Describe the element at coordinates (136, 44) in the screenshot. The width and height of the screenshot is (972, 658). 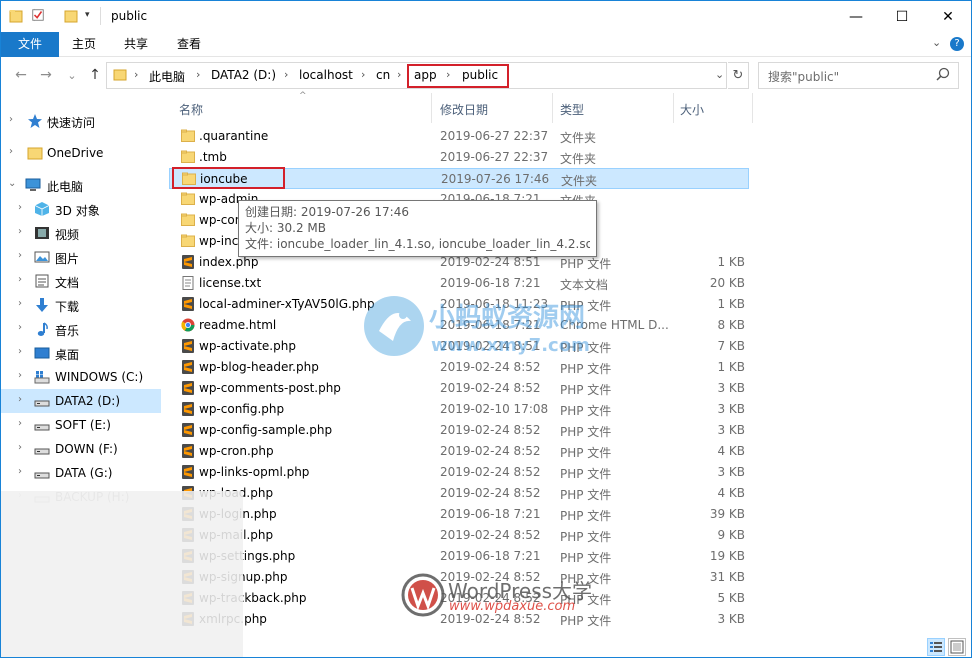
I see `tab-share: 共享` at that location.